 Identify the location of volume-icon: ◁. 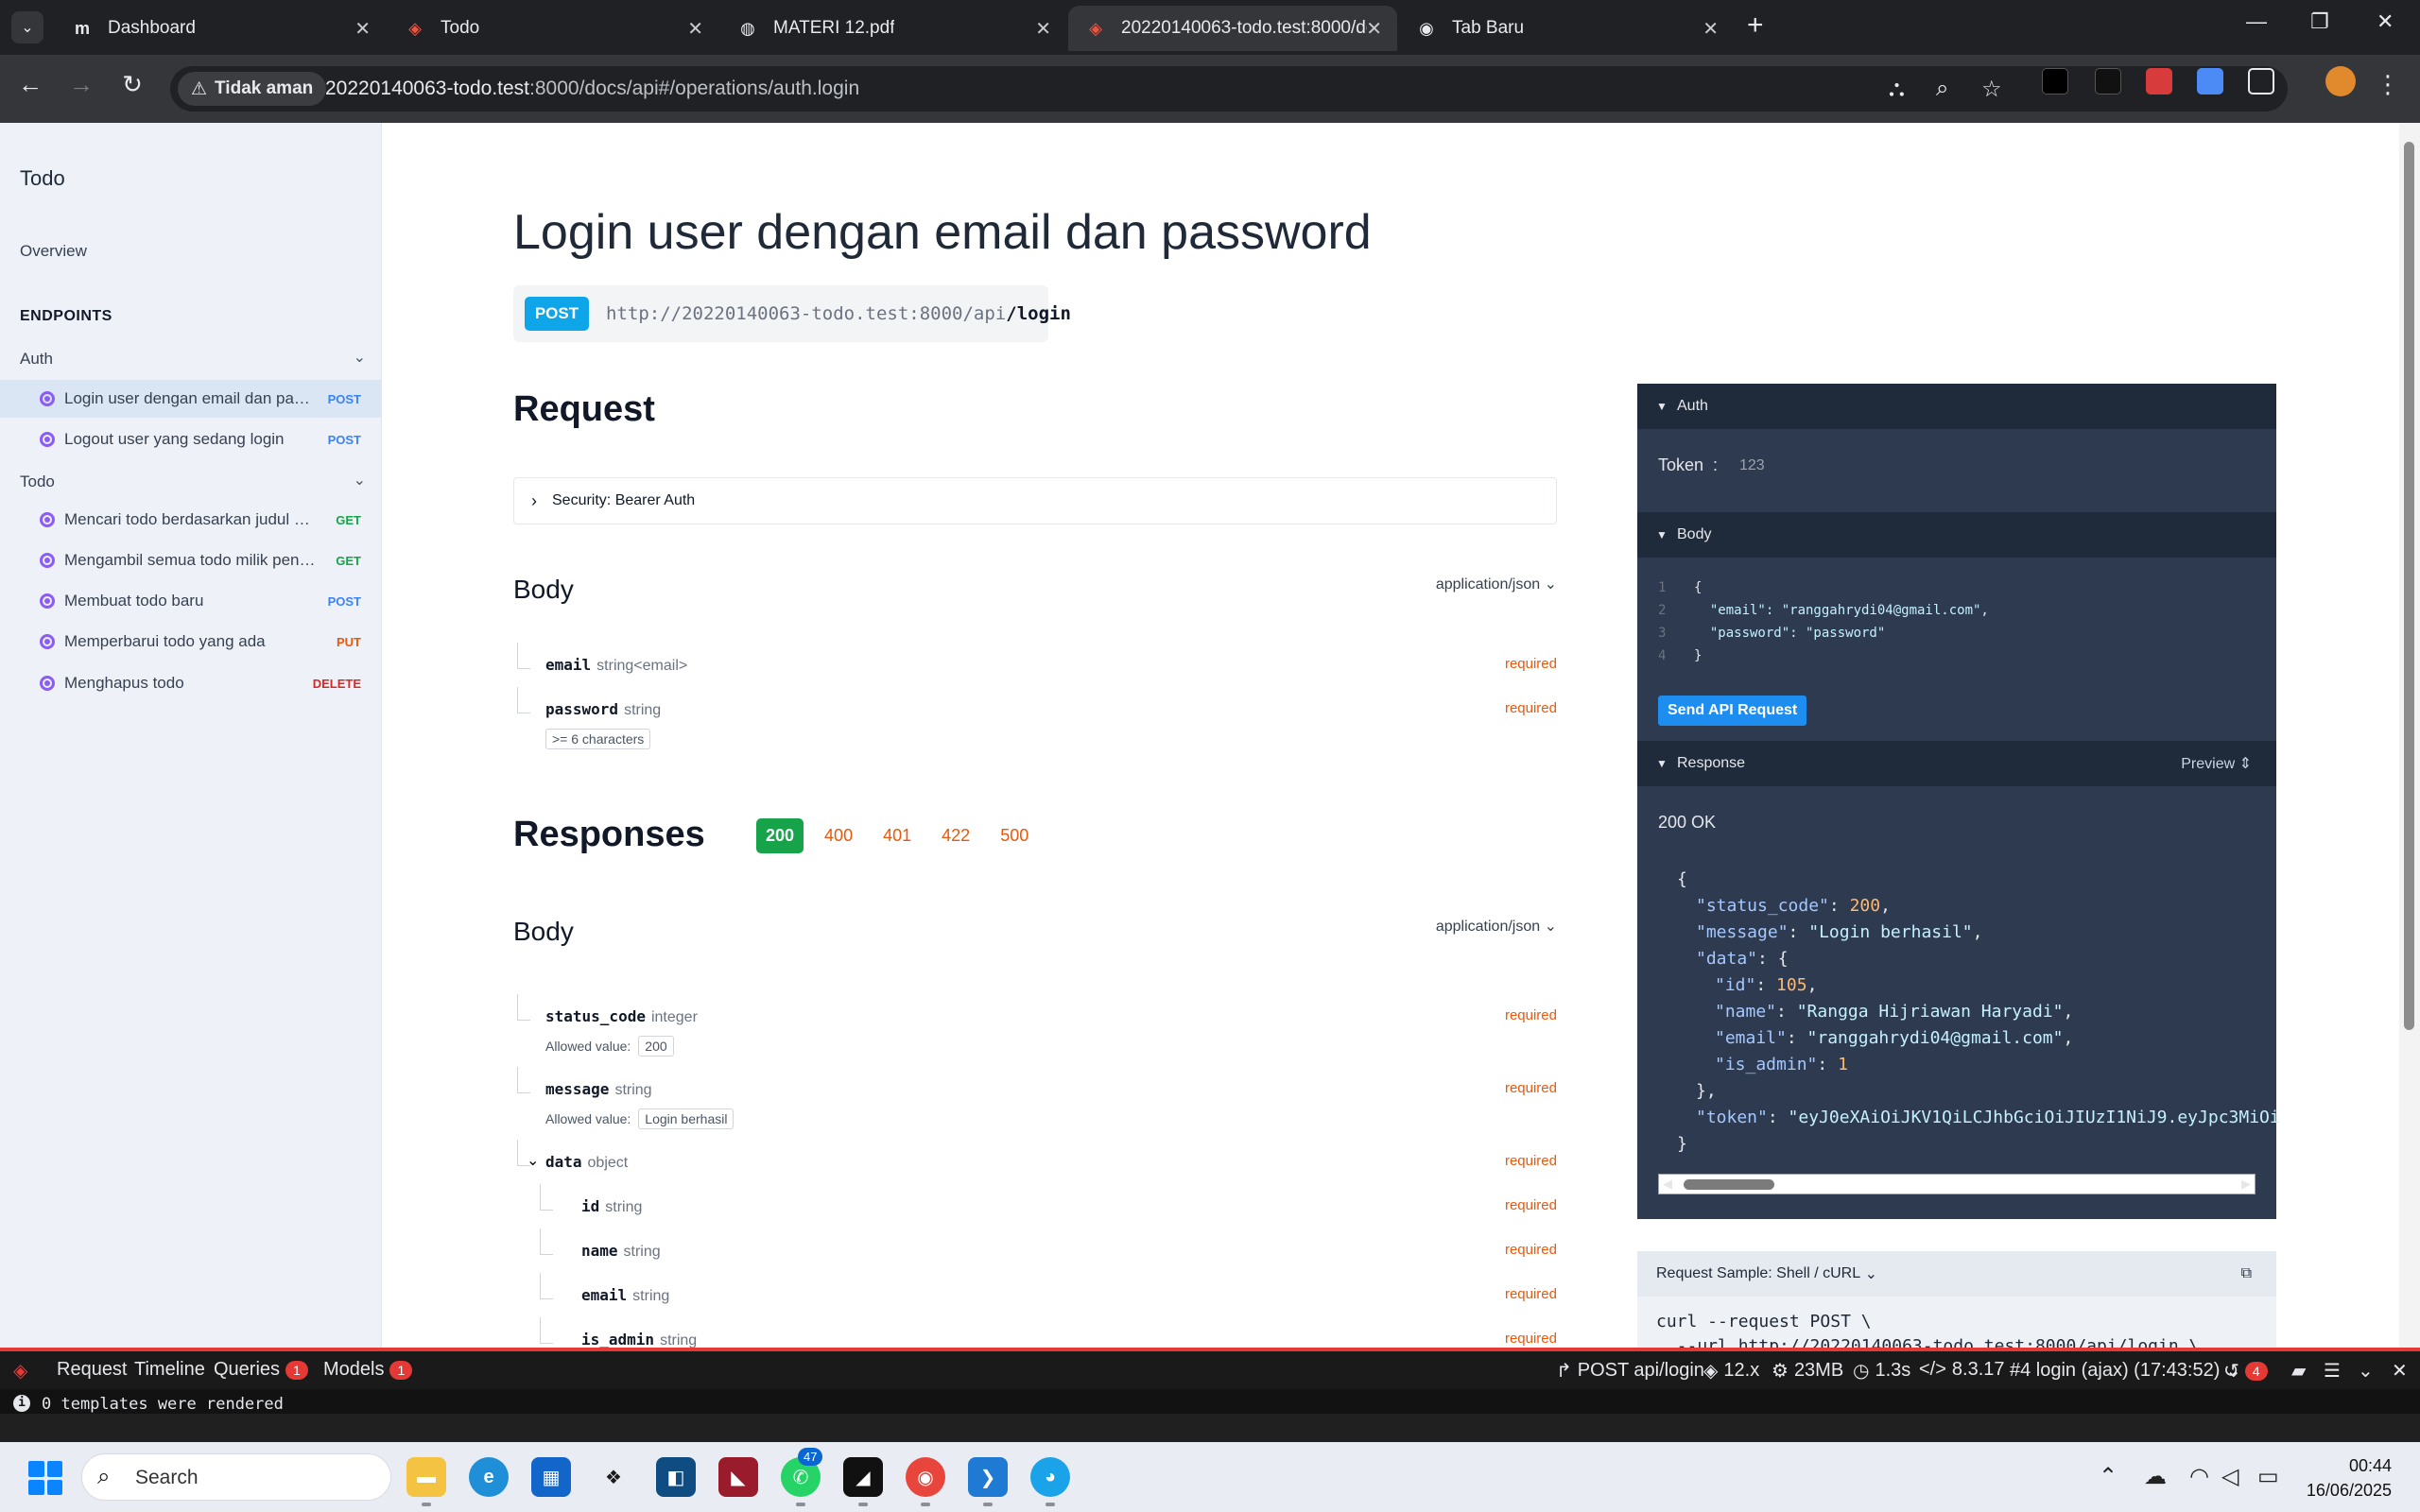
(2229, 1476).